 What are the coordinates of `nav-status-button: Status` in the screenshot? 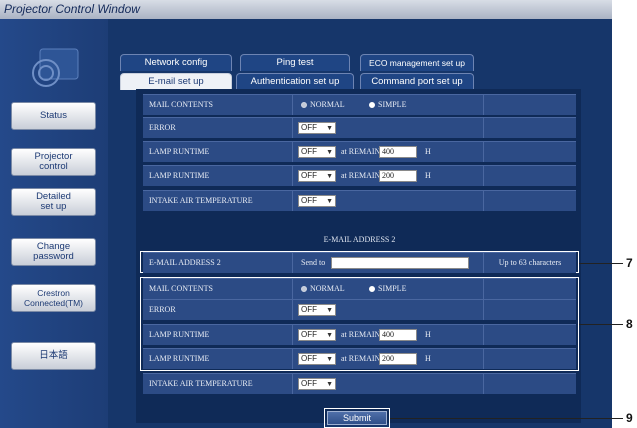 It's located at (53, 116).